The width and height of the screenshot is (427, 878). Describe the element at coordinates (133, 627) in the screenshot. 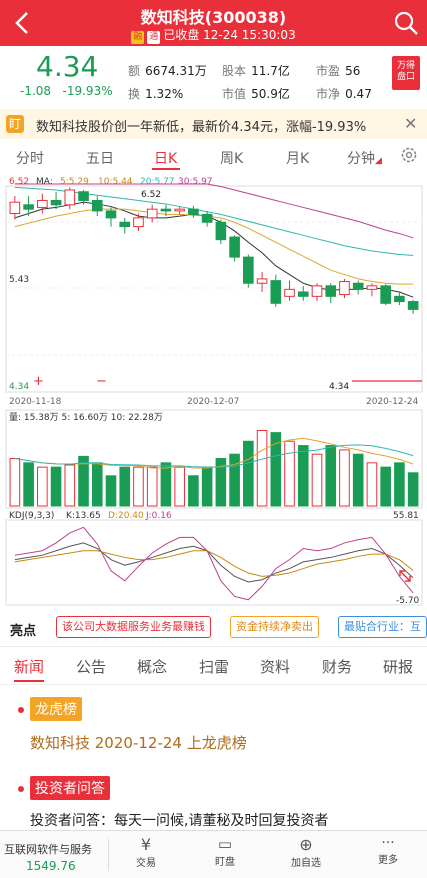

I see `highlight-chip-business: 该公司大数据服务业务最赚钱` at that location.